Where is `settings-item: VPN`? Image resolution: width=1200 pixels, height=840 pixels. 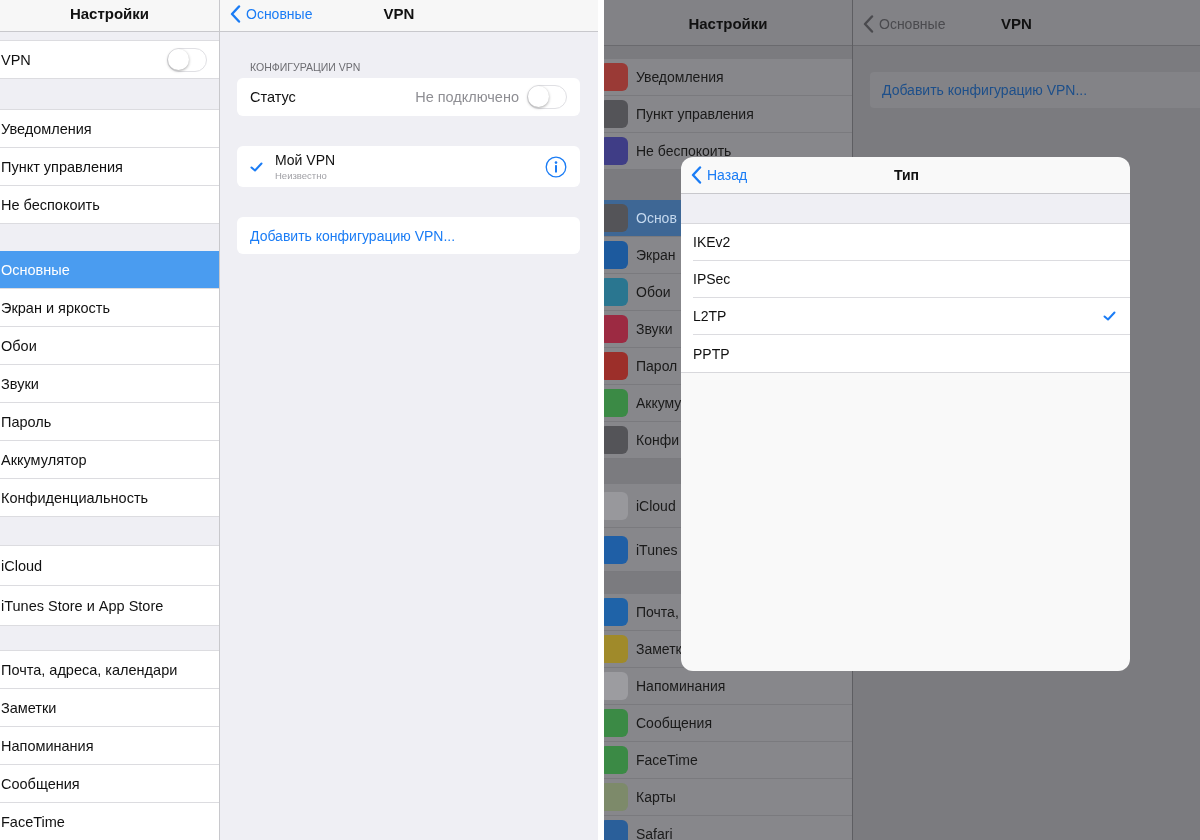 settings-item: VPN is located at coordinates (109, 60).